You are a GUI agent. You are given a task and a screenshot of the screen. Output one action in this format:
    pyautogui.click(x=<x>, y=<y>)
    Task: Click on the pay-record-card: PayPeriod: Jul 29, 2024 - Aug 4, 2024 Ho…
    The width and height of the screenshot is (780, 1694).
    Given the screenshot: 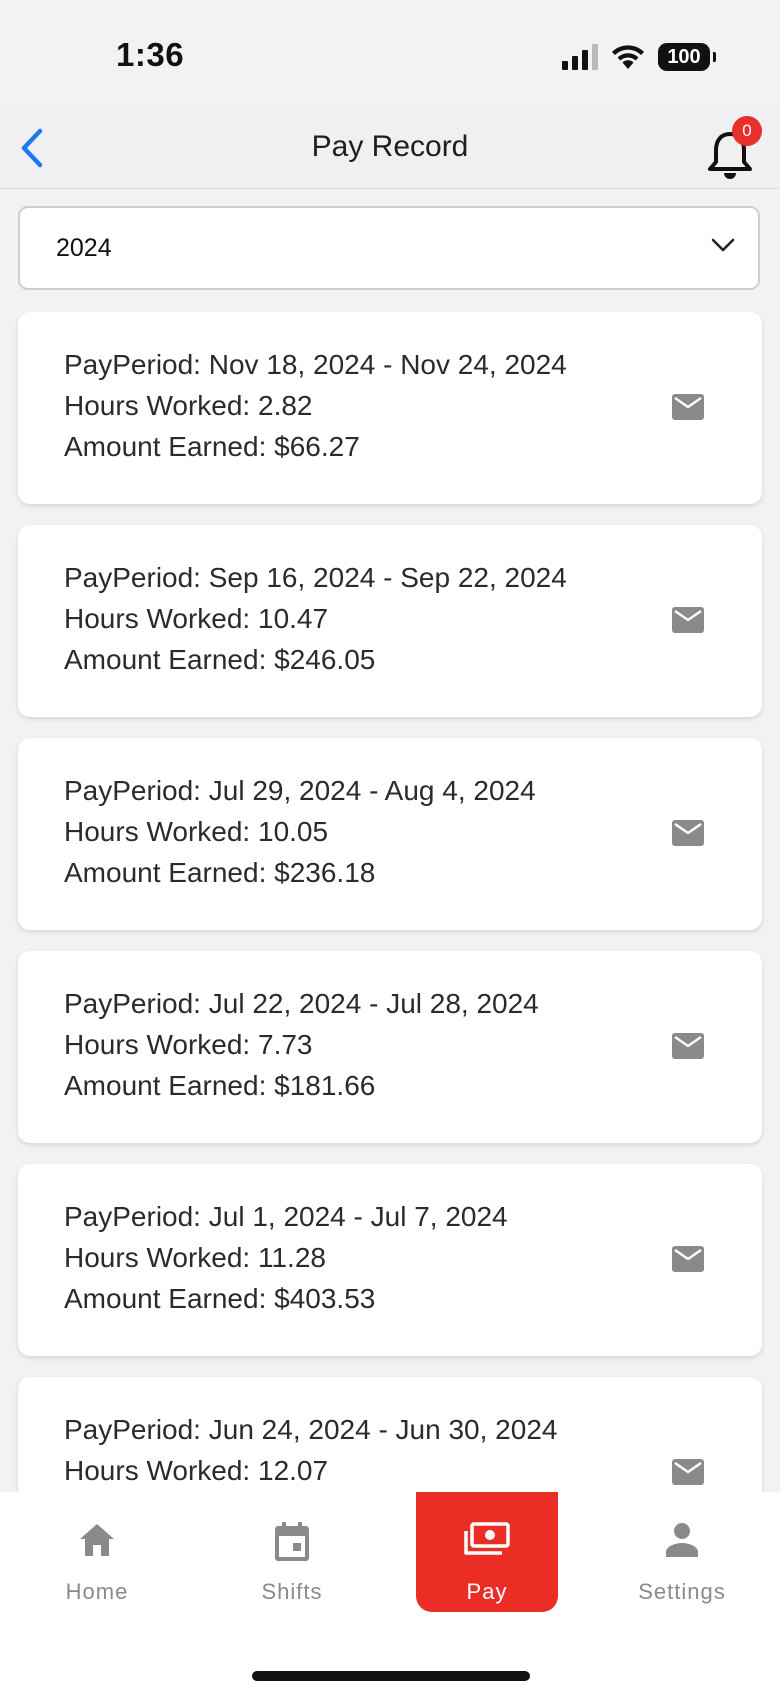 What is the action you would take?
    pyautogui.click(x=390, y=834)
    